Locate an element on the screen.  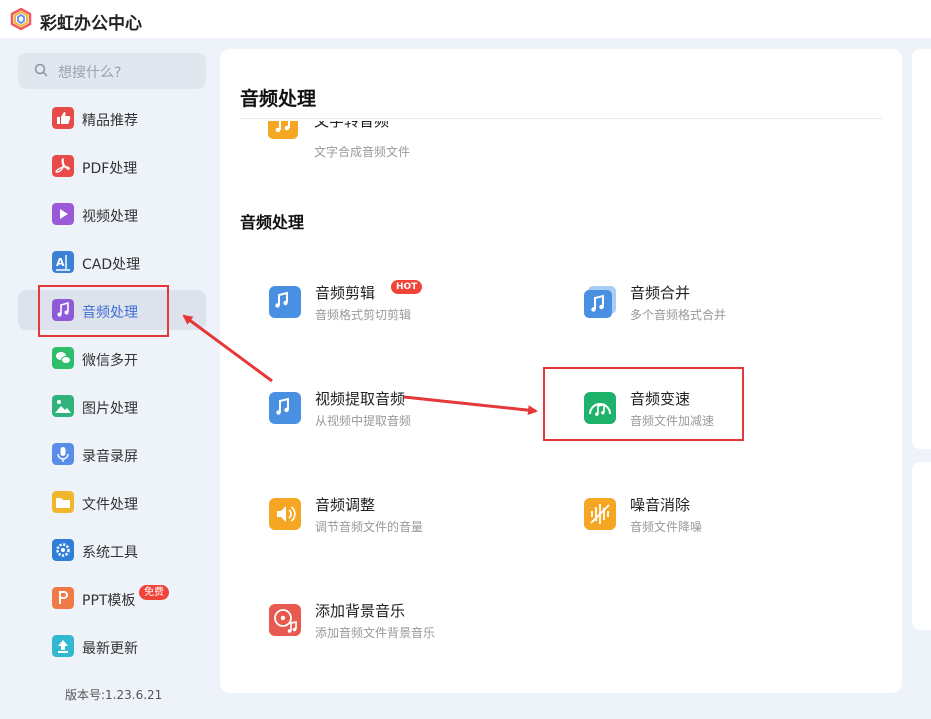
highlight-box-audio-speed is located at coordinates (643, 404).